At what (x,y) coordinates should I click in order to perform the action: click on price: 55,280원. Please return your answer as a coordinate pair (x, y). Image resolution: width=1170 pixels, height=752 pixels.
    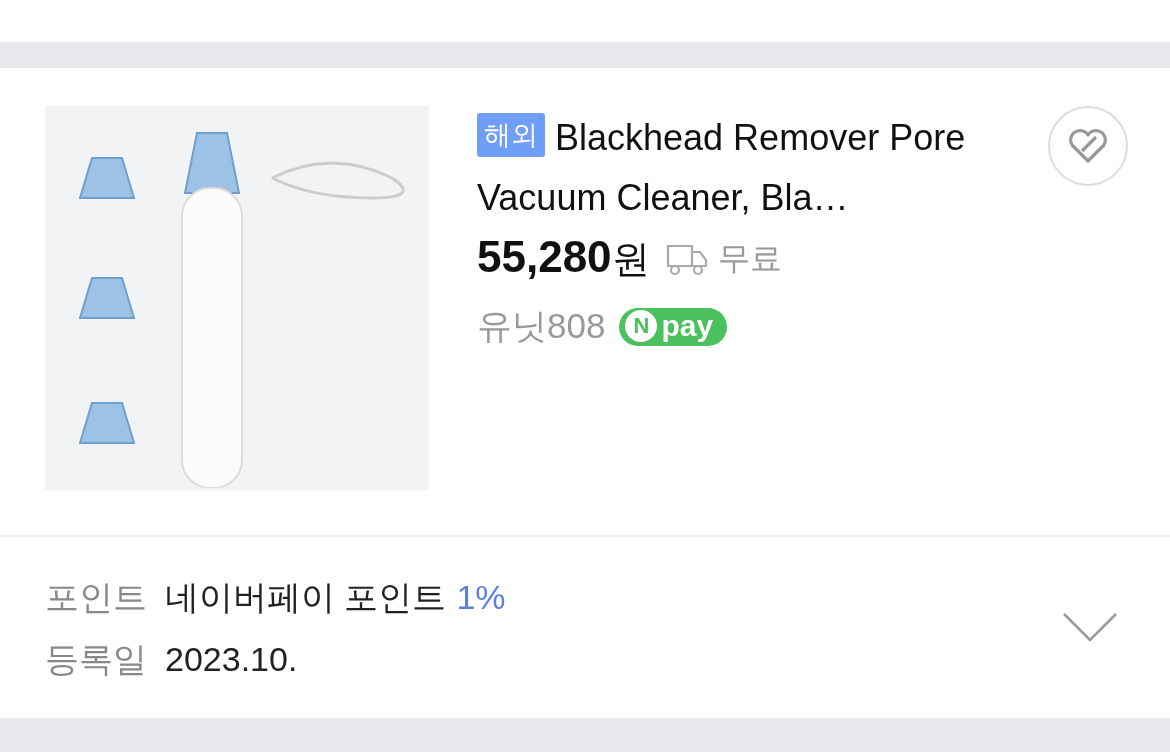
    Looking at the image, I should click on (563, 257).